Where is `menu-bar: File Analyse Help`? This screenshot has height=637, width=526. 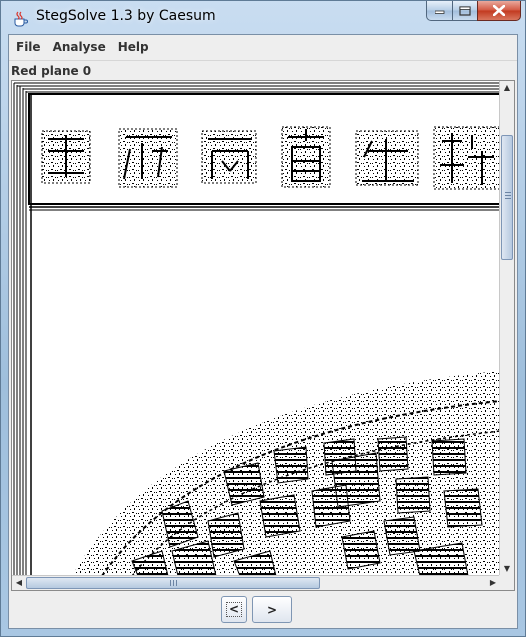 menu-bar: File Analyse Help is located at coordinates (263, 48).